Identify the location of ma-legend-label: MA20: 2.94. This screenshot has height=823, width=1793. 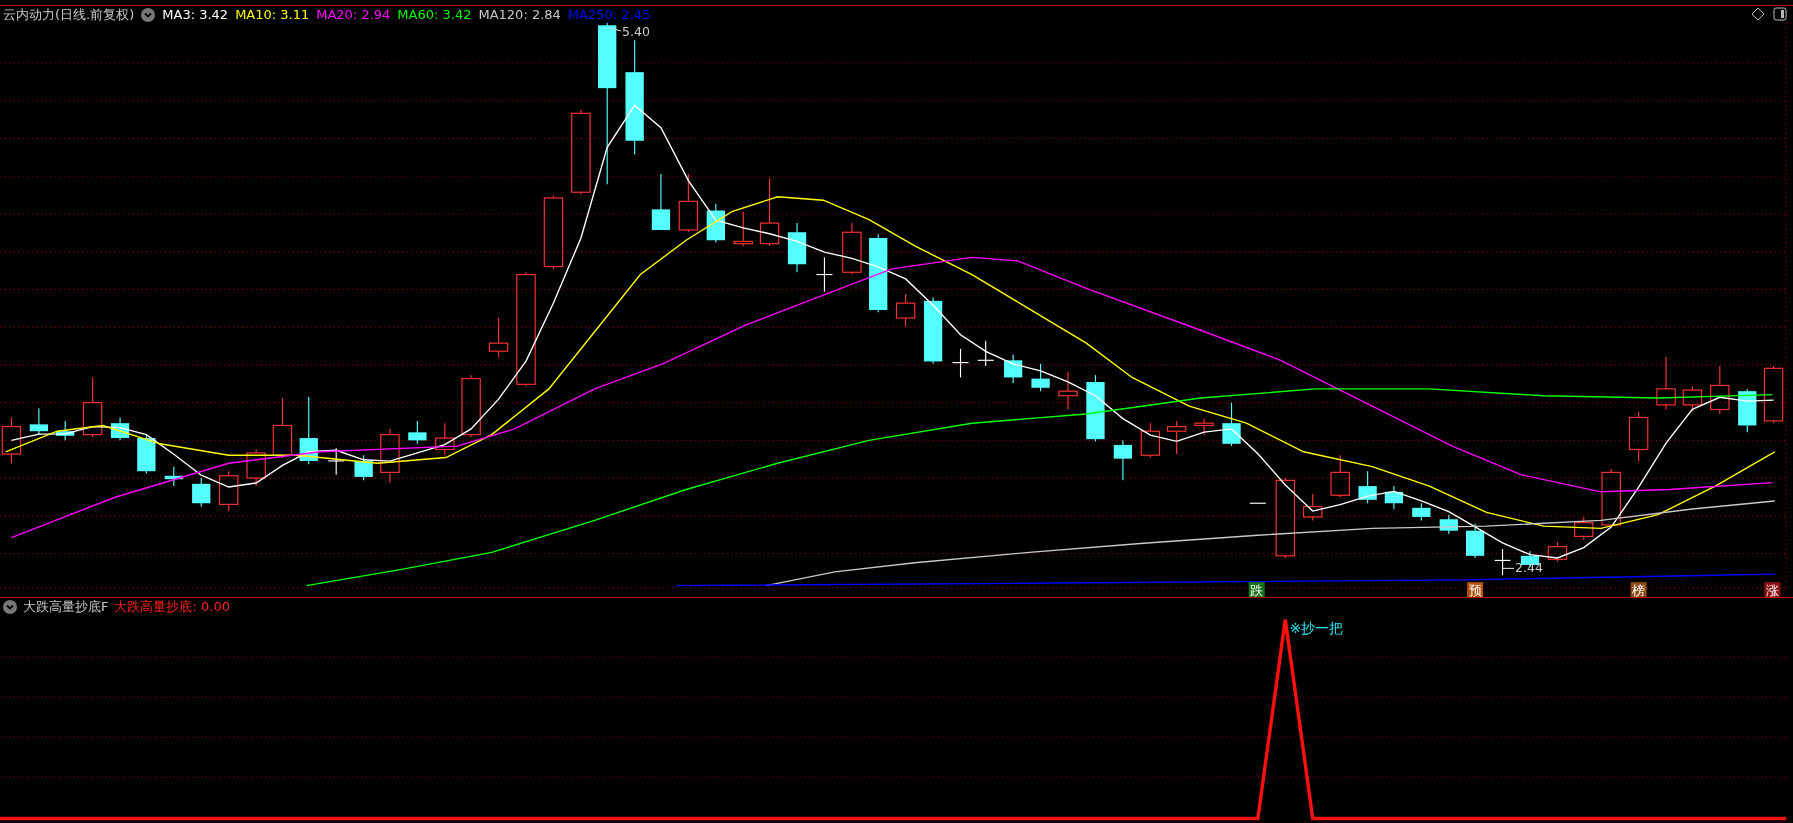
(353, 14).